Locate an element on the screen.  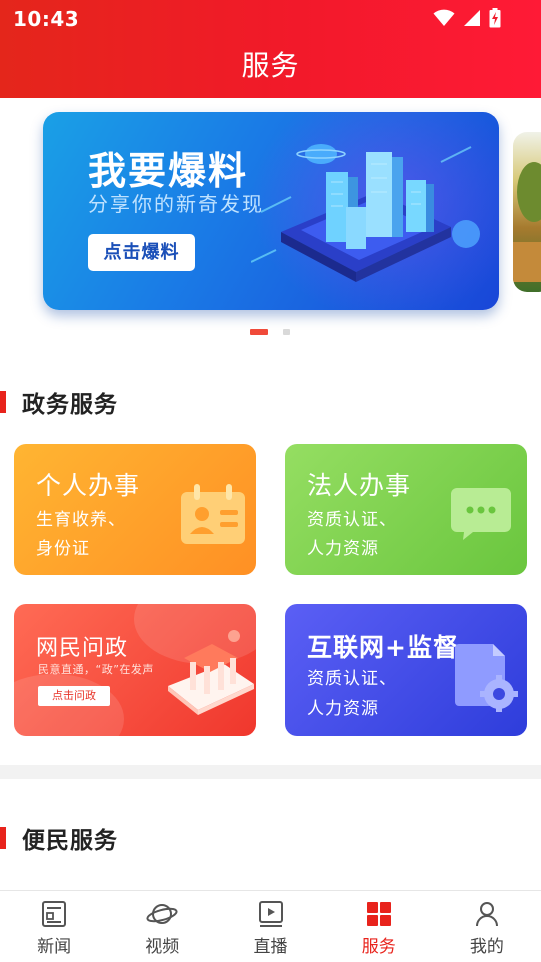
nav-item-news: 新闻 is located at coordinates (54, 926).